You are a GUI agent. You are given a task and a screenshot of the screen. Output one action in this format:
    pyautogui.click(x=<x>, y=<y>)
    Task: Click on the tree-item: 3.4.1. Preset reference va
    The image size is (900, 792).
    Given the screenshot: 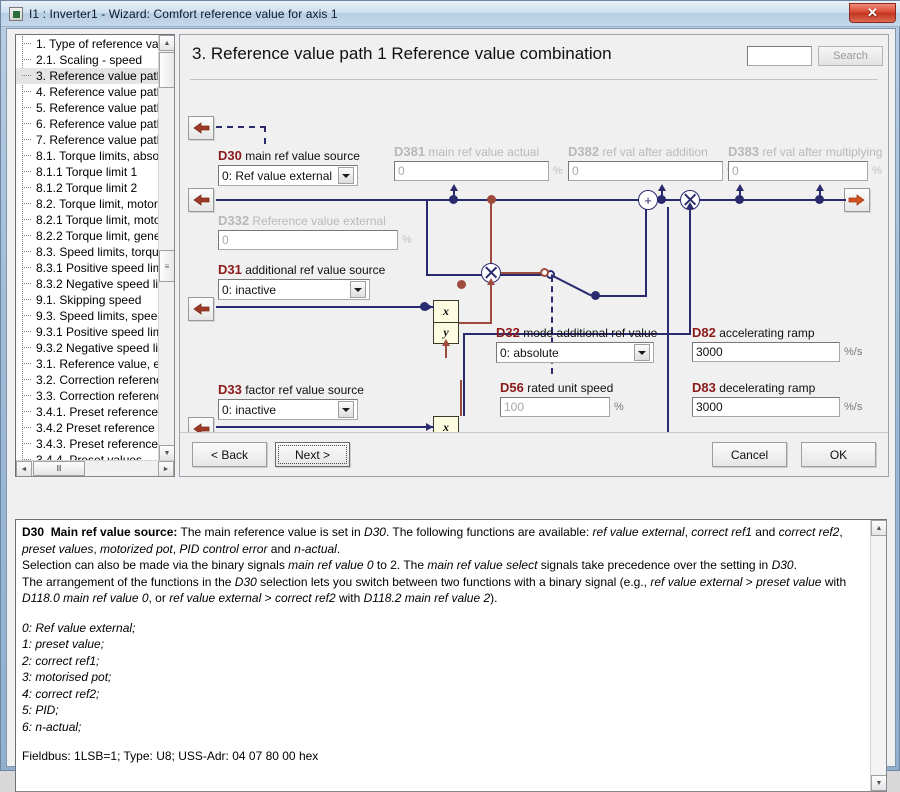 What is the action you would take?
    pyautogui.click(x=87, y=412)
    